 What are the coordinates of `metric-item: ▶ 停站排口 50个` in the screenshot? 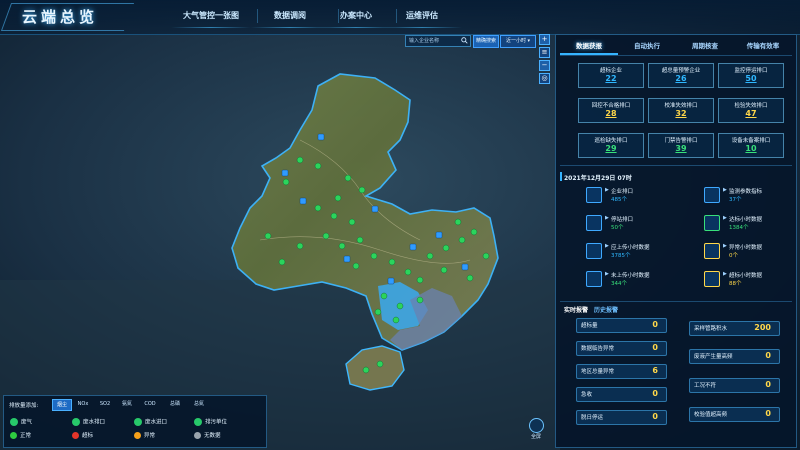 It's located at (641, 225).